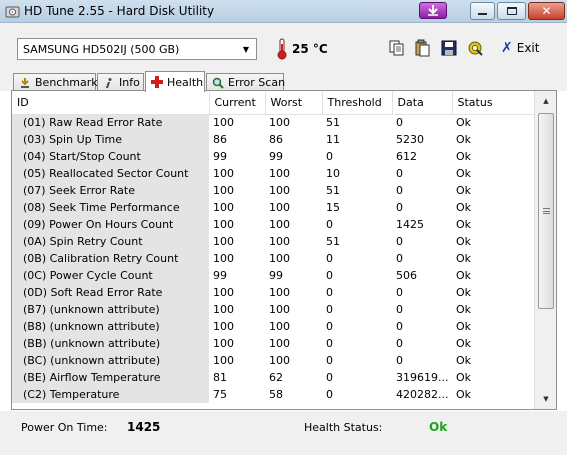  I want to click on exit-button: ✗ Exit, so click(526, 48).